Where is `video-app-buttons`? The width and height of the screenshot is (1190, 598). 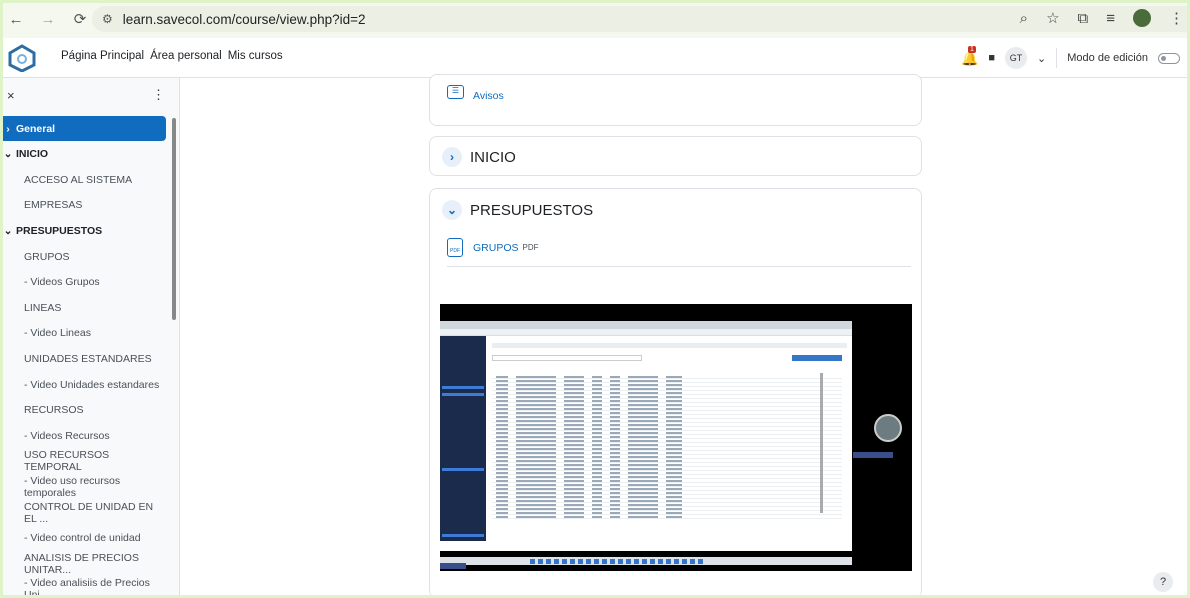
video-app-buttons is located at coordinates (817, 358).